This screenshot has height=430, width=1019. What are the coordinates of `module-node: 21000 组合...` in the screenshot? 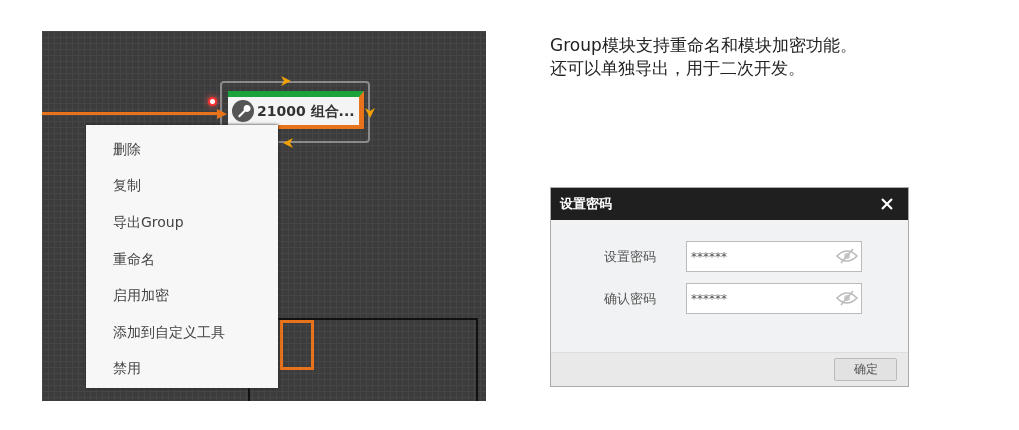 It's located at (296, 110).